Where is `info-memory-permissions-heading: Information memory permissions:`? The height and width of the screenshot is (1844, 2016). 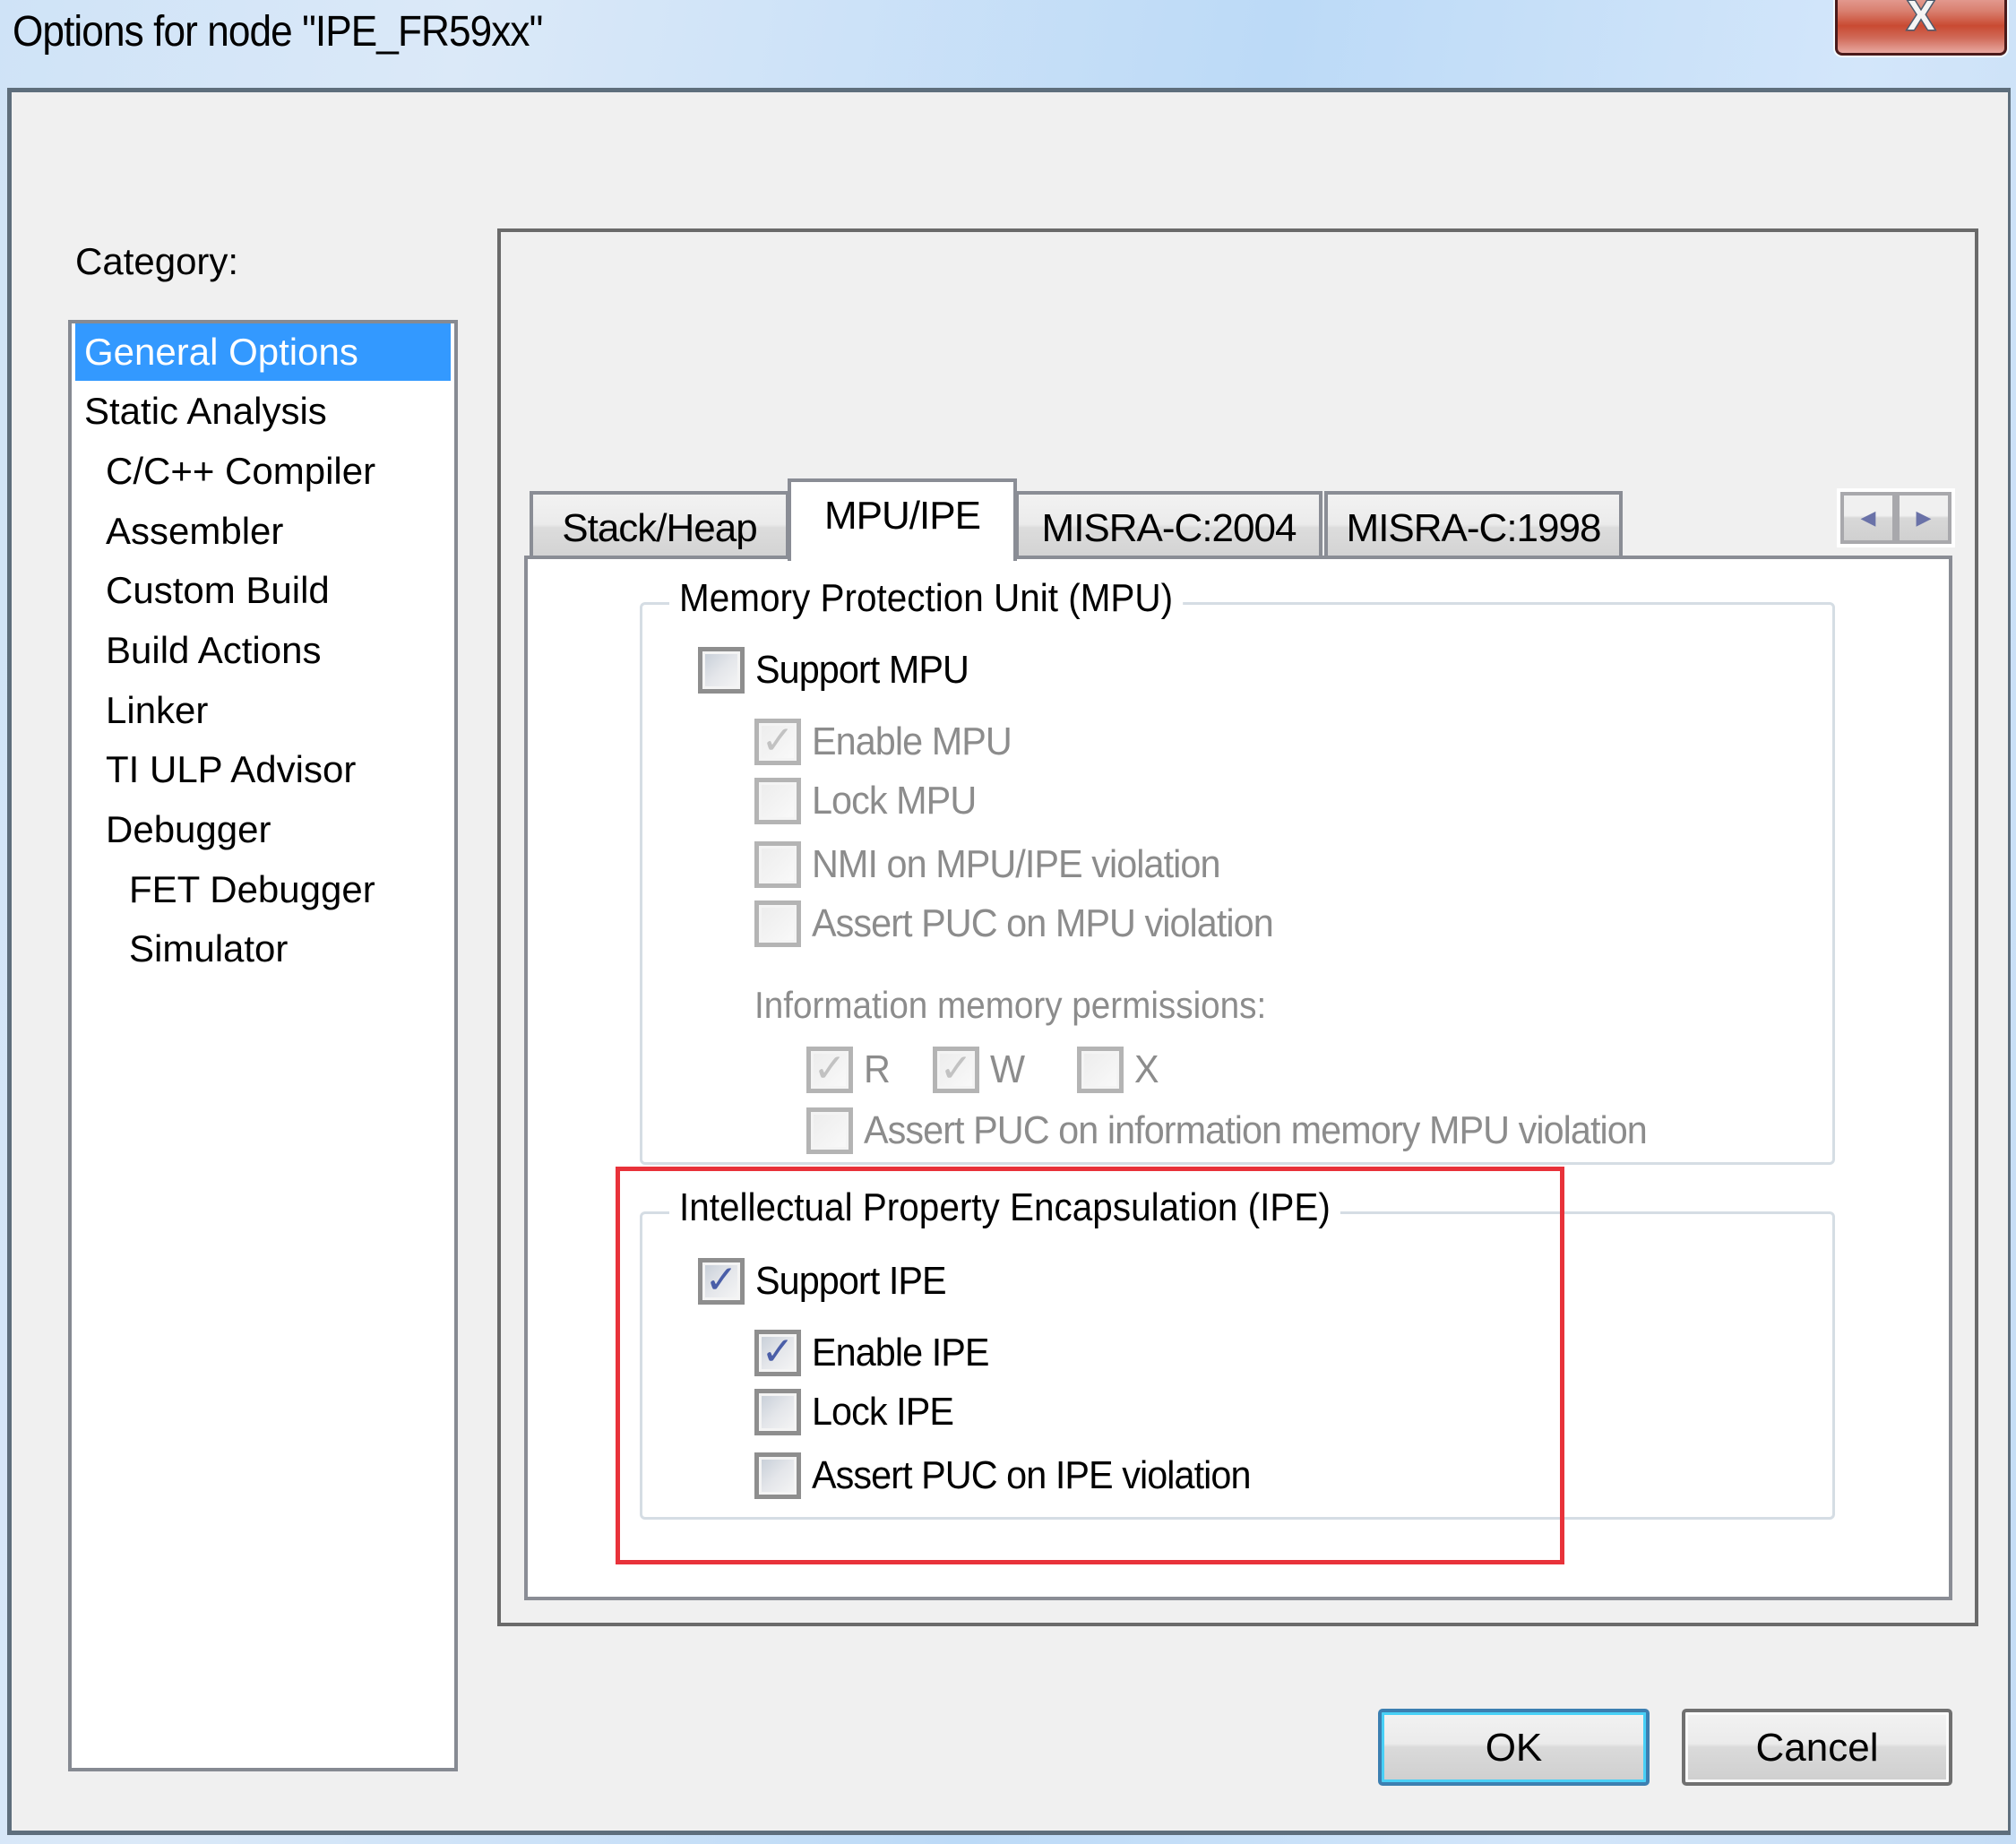 info-memory-permissions-heading: Information memory permissions: is located at coordinates (1011, 1005).